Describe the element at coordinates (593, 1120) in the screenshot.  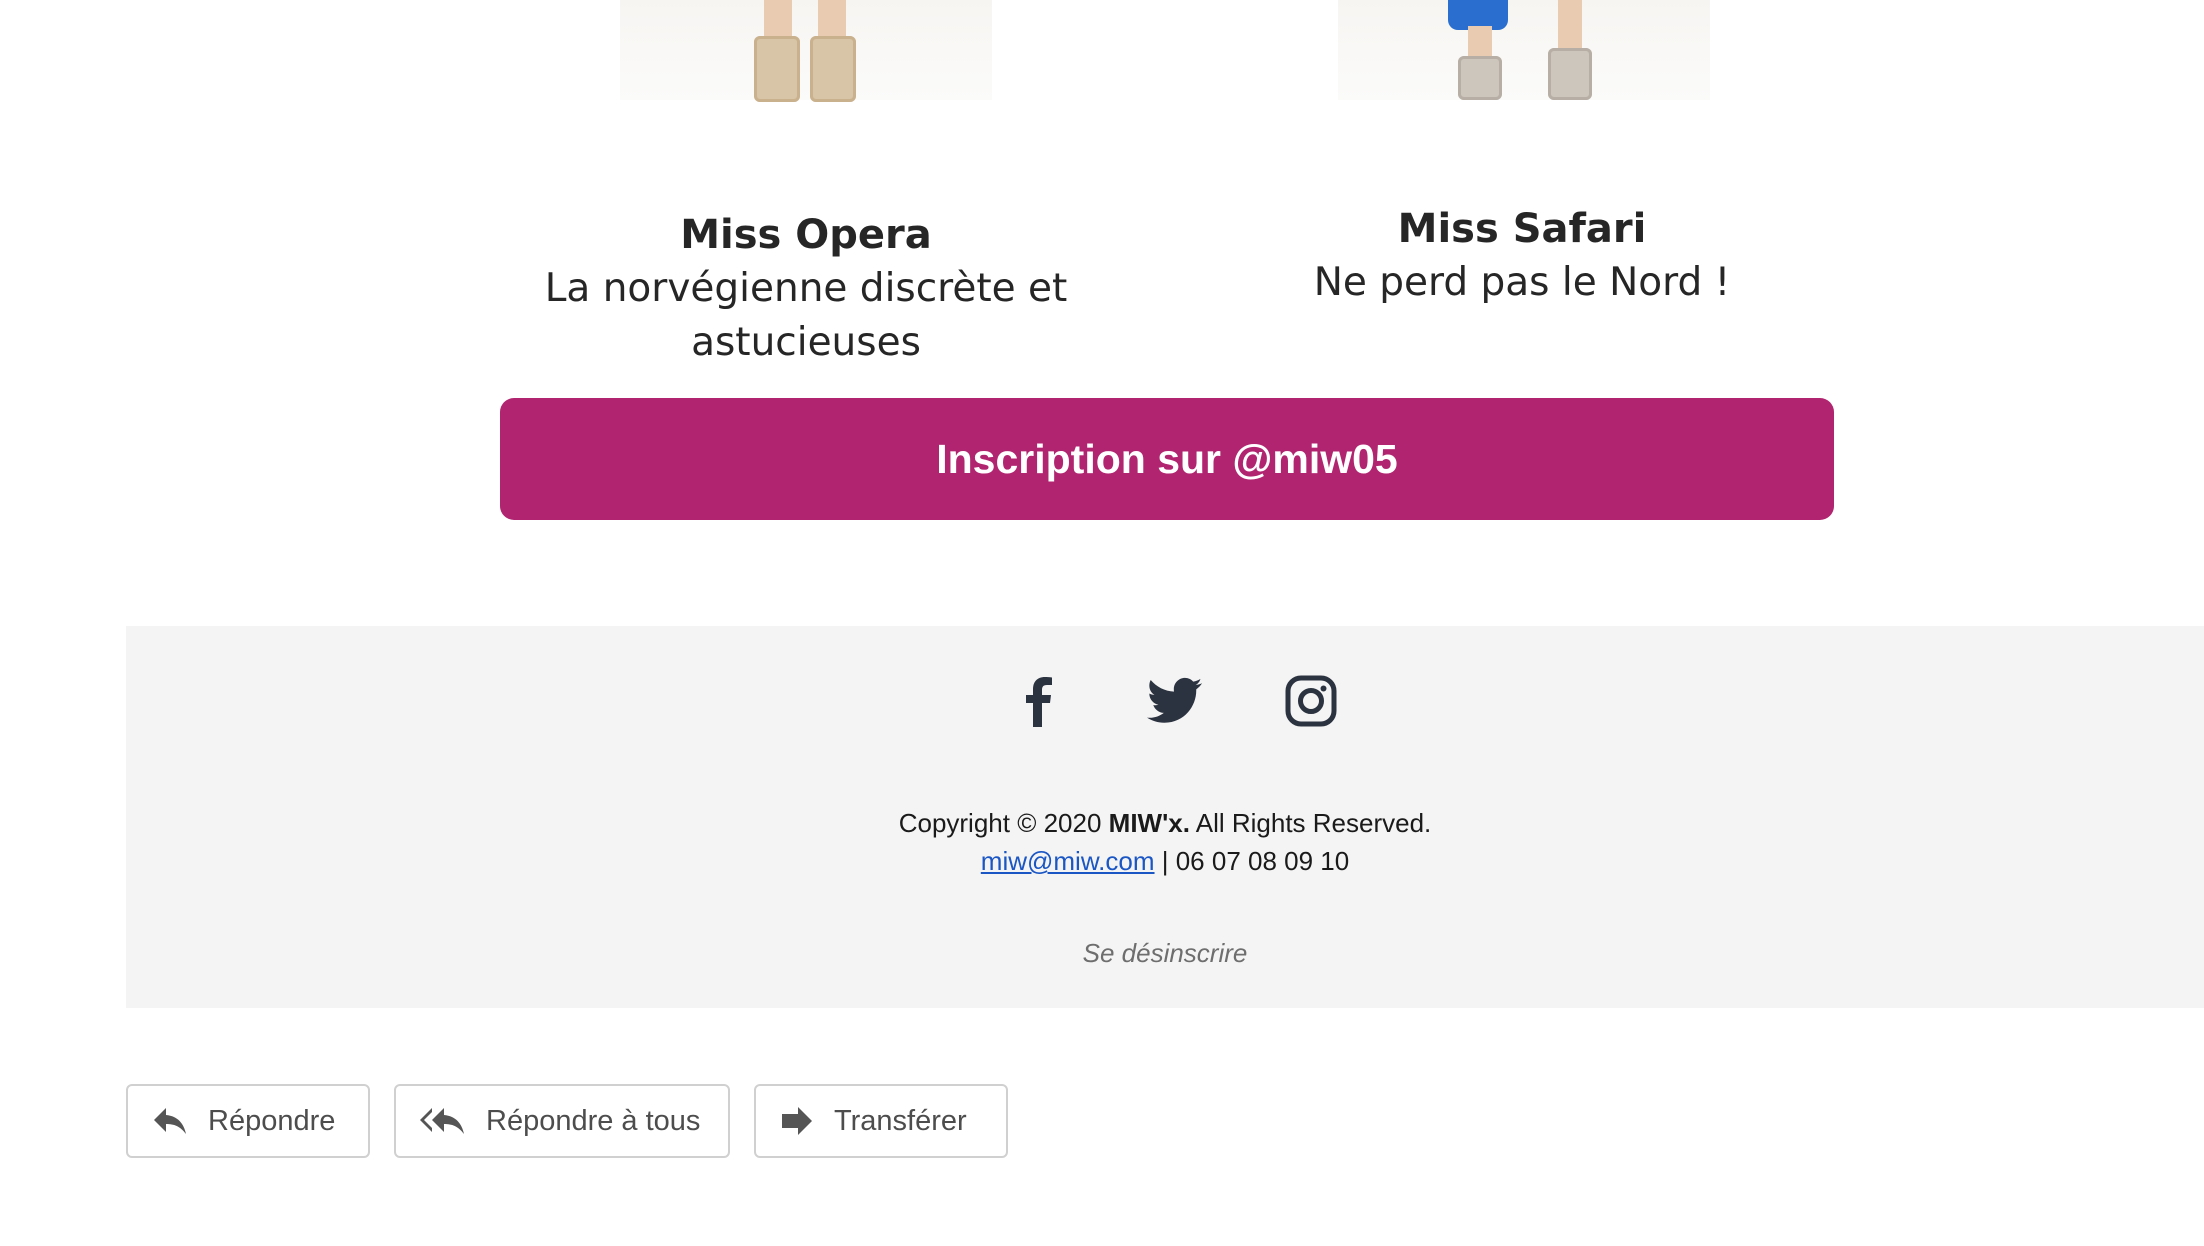
I see `reply-all-label: Répondre à tous` at that location.